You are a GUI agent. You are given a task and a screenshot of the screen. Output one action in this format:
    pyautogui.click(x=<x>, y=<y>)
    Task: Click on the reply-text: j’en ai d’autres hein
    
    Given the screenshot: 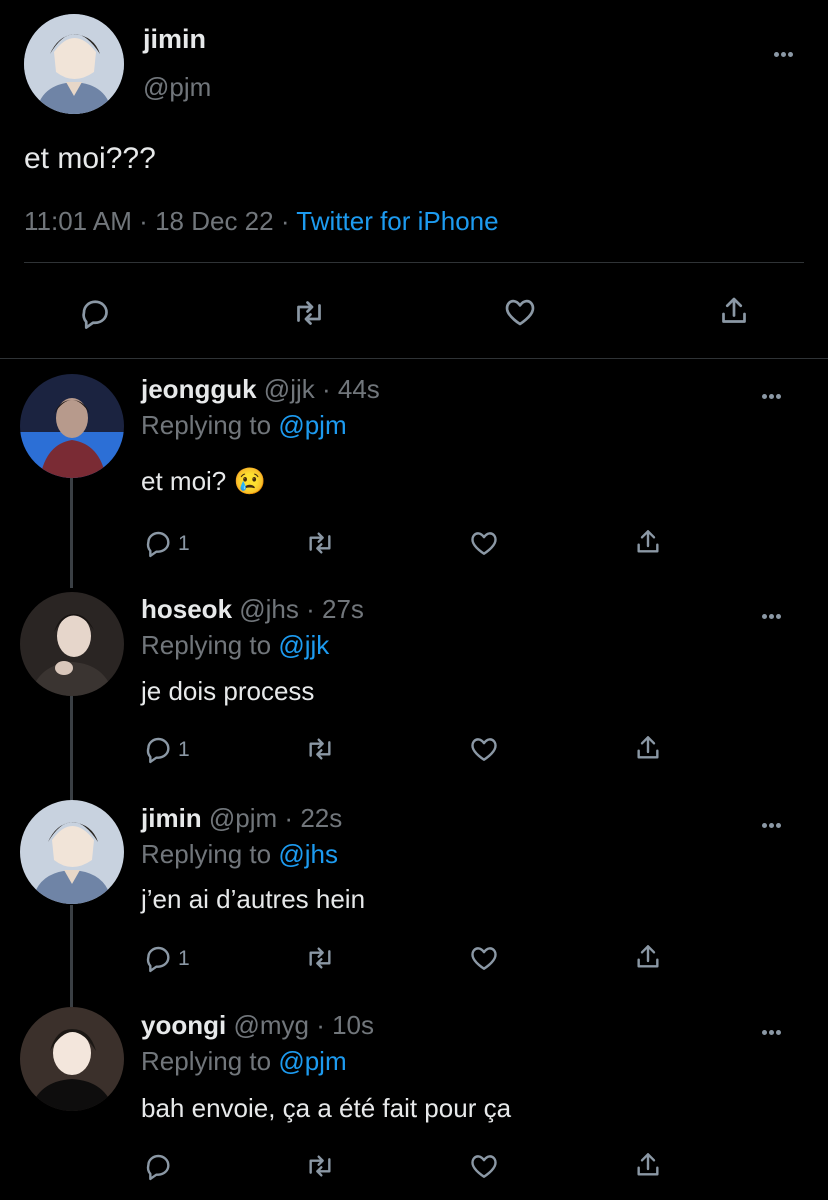 What is the action you would take?
    pyautogui.click(x=253, y=899)
    